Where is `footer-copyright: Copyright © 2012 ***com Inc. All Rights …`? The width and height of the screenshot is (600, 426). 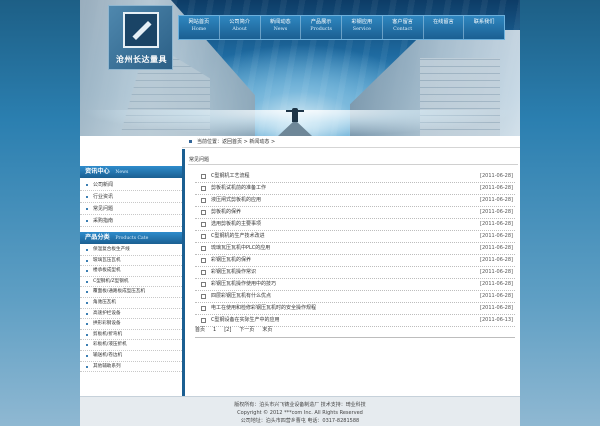
footer-copyright: Copyright © 2012 ***com Inc. All Rights … is located at coordinates (300, 413).